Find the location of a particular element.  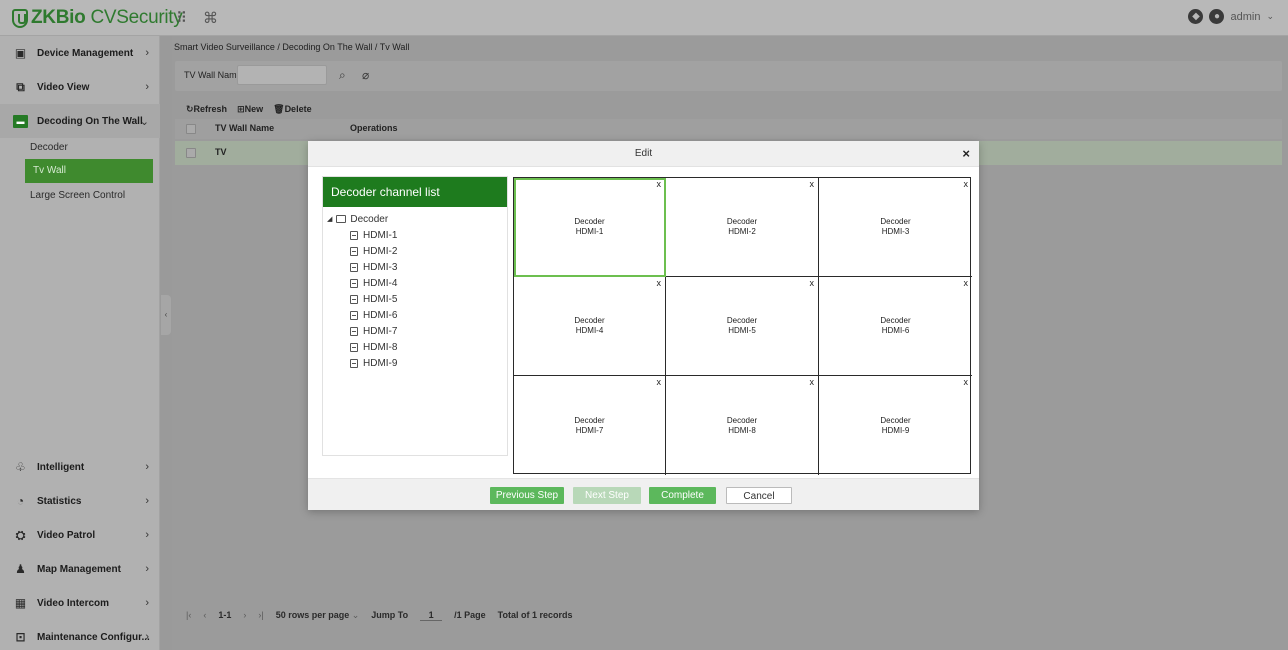

user-area: ◆ ● admin ⌄ is located at coordinates (1231, 16).